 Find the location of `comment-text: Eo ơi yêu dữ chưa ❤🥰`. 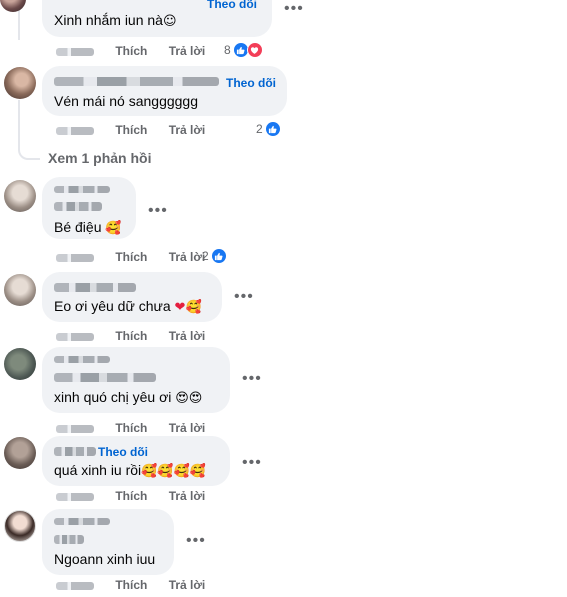

comment-text: Eo ơi yêu dữ chưa ❤🥰 is located at coordinates (128, 306).